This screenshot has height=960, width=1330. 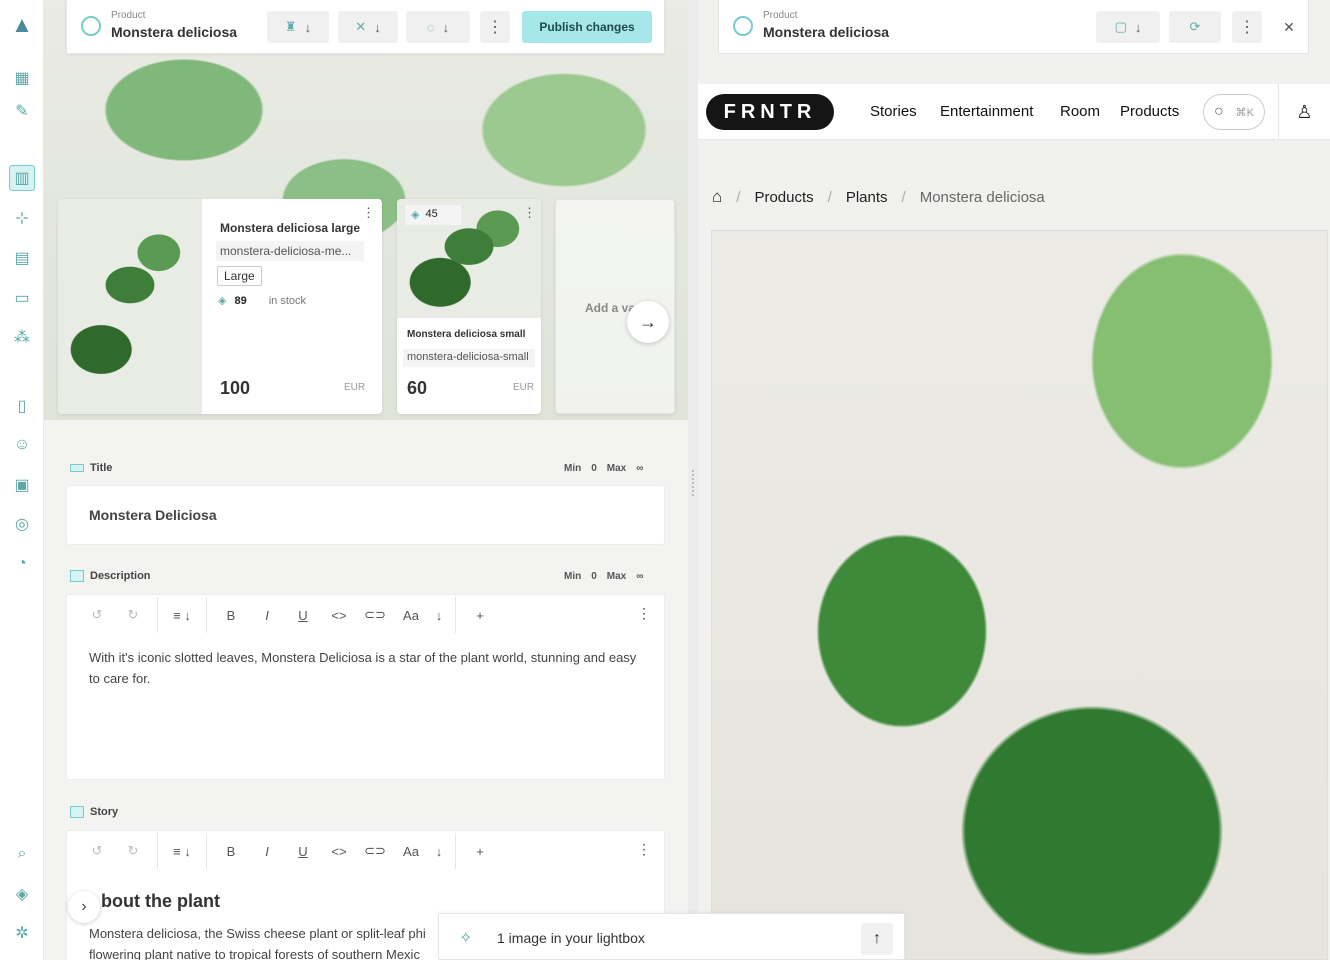 What do you see at coordinates (1304, 112) in the screenshot?
I see `user-account-icon: ♙` at bounding box center [1304, 112].